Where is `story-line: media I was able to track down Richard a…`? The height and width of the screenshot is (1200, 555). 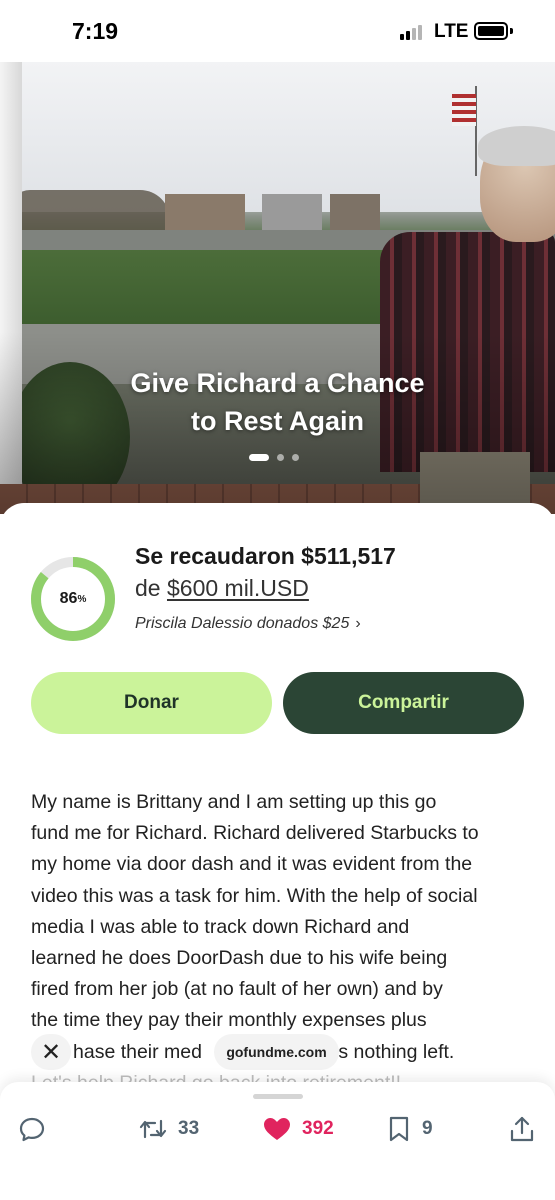 story-line: media I was able to track down Richard a… is located at coordinates (220, 926).